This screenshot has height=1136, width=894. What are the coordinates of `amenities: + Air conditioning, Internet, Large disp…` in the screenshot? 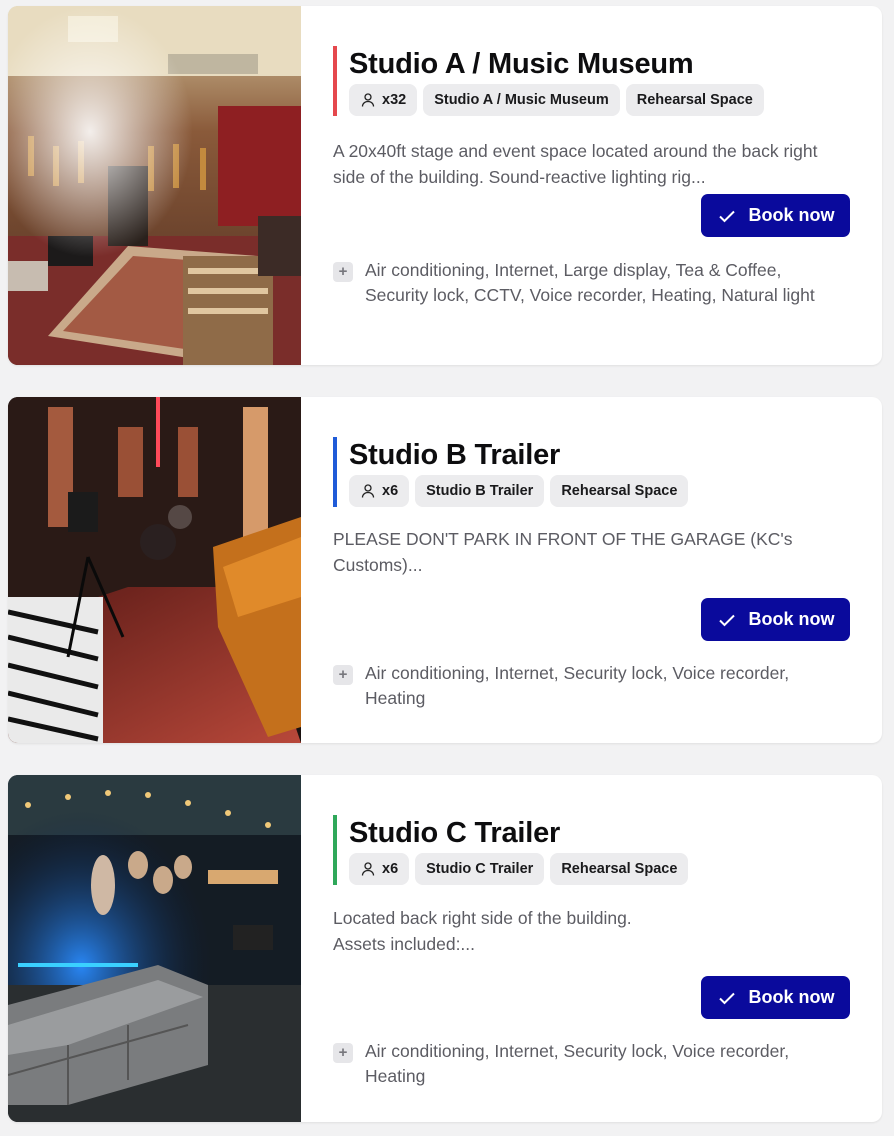 It's located at (581, 283).